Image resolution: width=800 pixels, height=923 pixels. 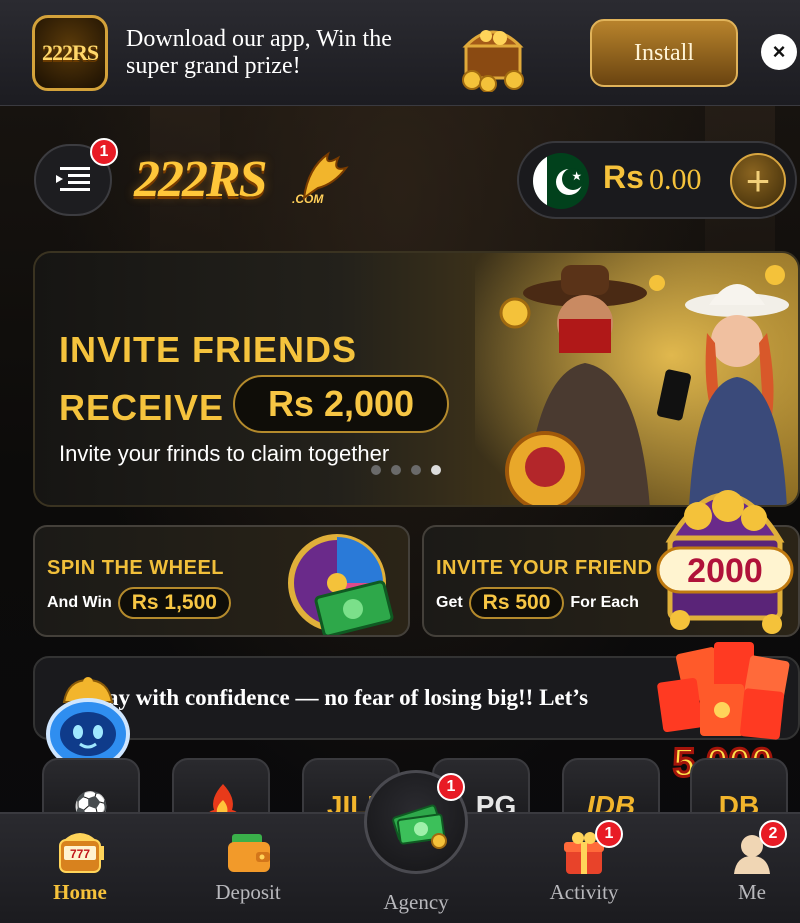 I want to click on carousel-indicators, so click(x=406, y=470).